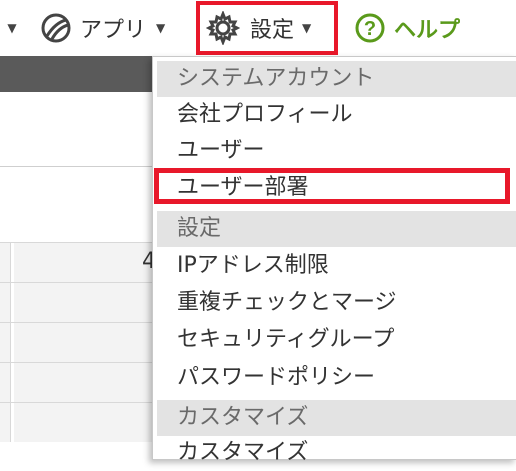 The image size is (516, 471). Describe the element at coordinates (272, 30) in the screenshot. I see `settings-label: 設定` at that location.